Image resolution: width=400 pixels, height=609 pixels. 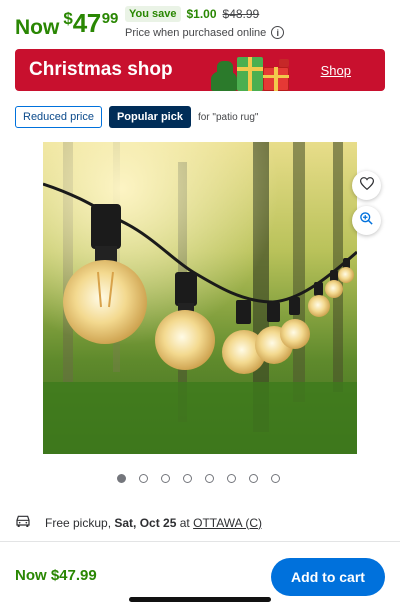 I want to click on price-note-text: Price when purchased online, so click(x=196, y=32).